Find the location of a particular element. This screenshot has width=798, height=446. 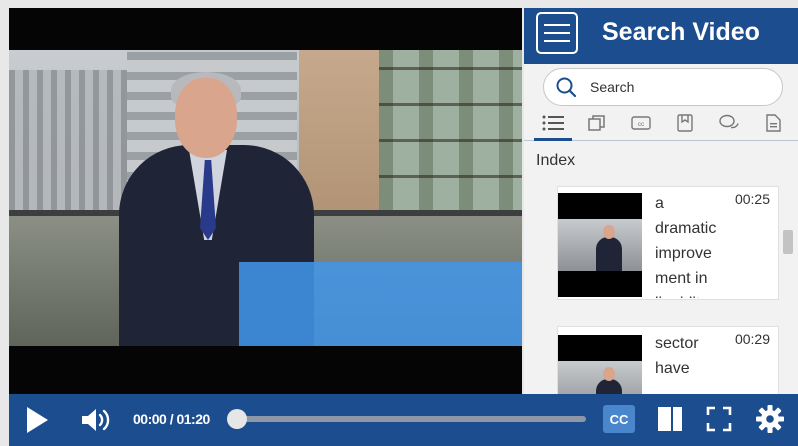

panel-scrollbar is located at coordinates (788, 242).